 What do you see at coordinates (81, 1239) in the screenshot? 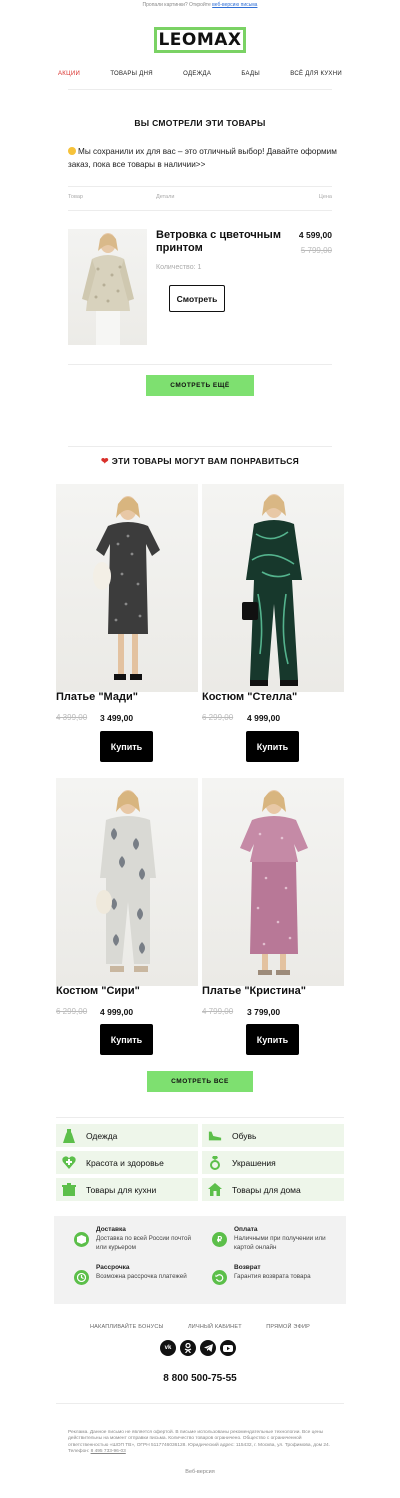
I see `box-icon` at bounding box center [81, 1239].